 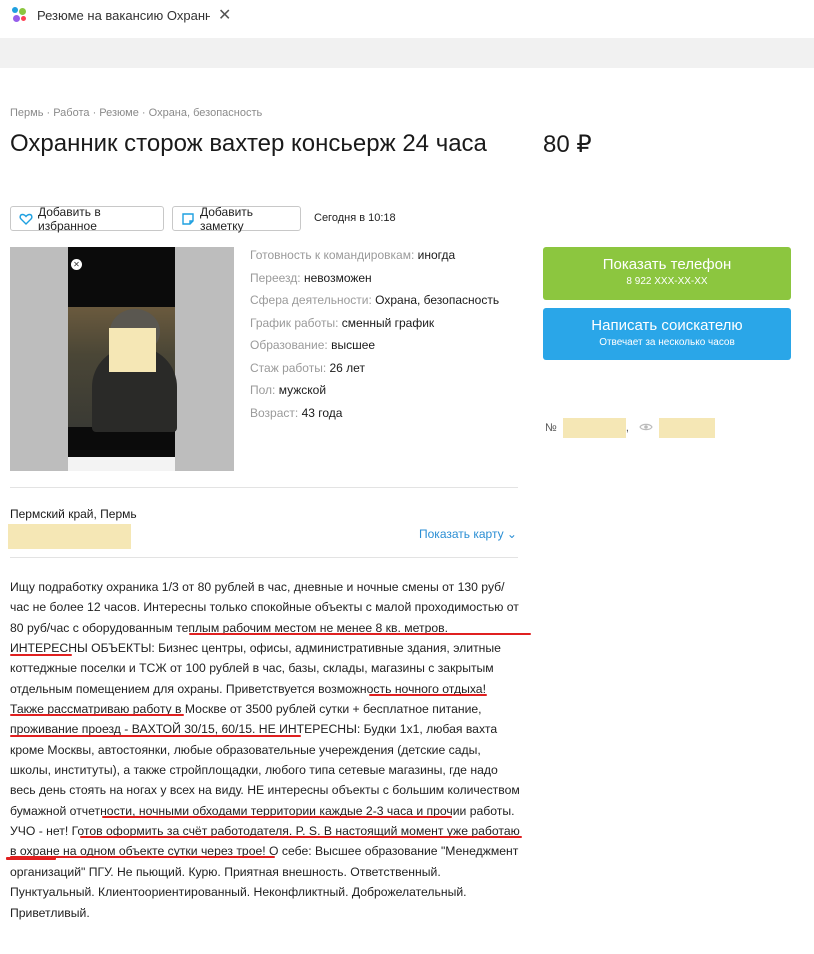 I want to click on param-row: Переезд: невозможен, so click(x=374, y=280).